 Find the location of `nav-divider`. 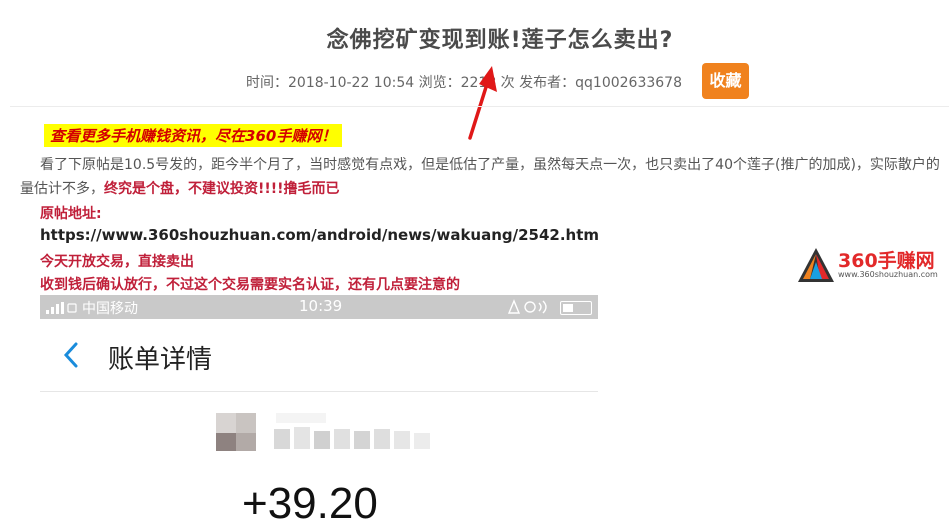

nav-divider is located at coordinates (319, 391).